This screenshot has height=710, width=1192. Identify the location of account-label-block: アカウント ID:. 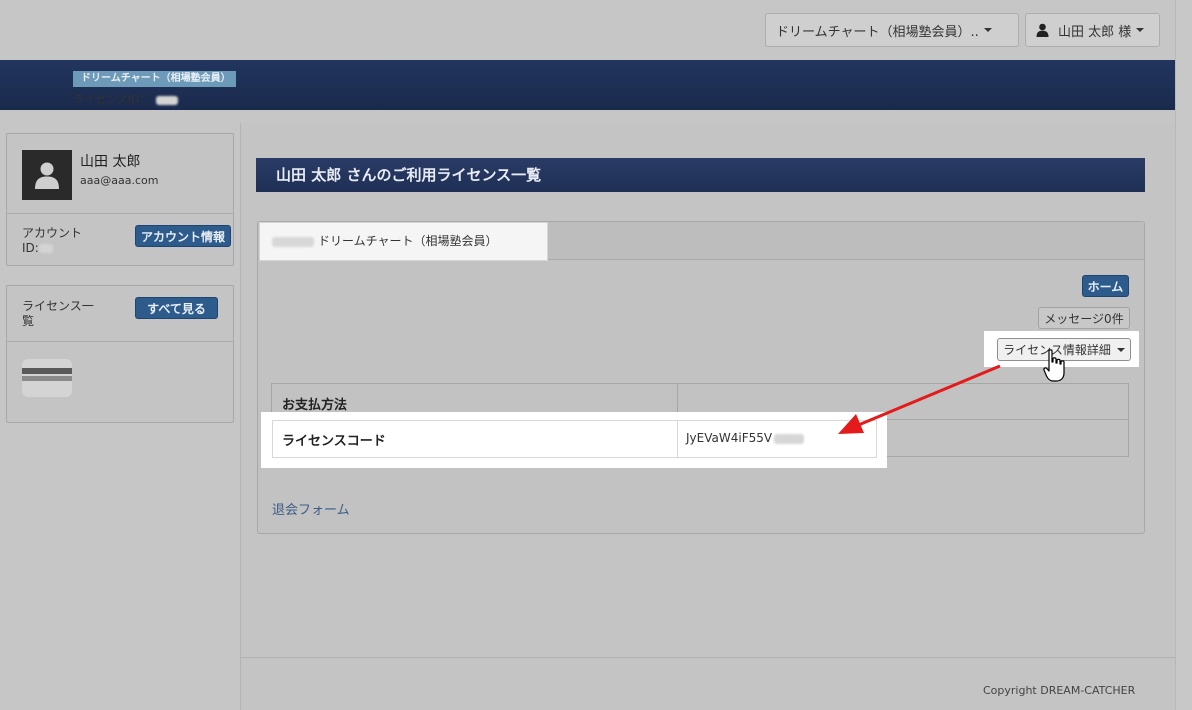
(52, 241).